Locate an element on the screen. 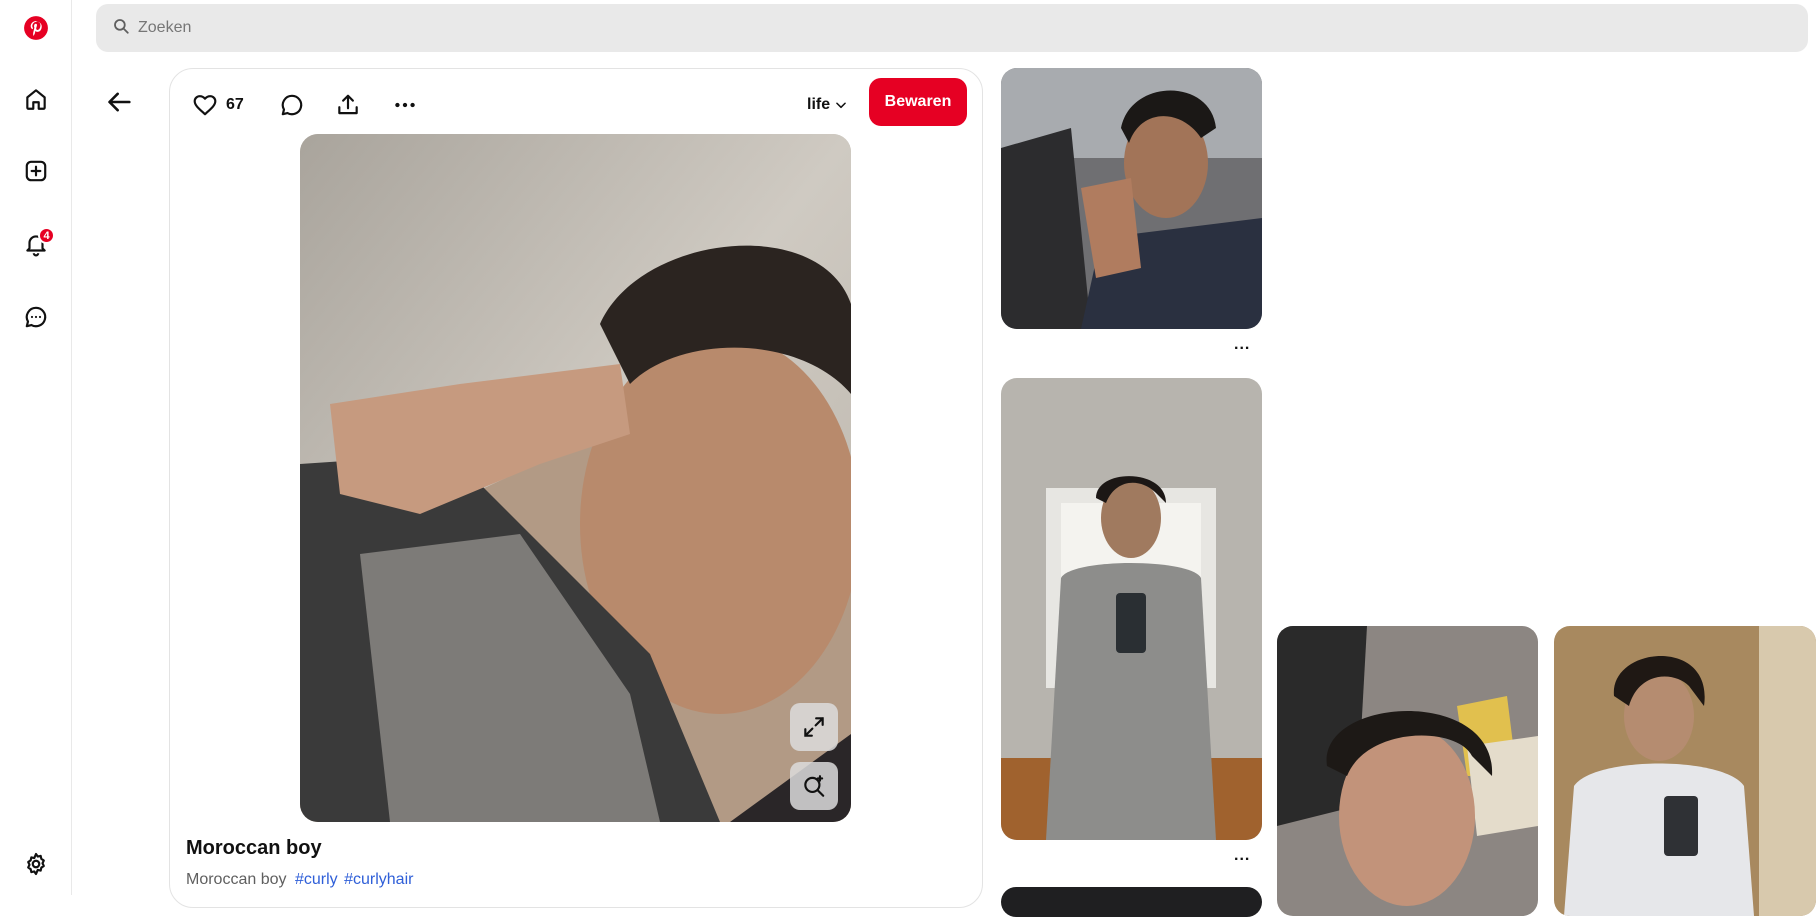  more-options-button is located at coordinates (405, 105).